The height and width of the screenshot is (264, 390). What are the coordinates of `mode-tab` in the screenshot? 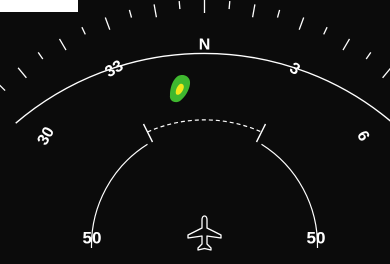 It's located at (39, 6).